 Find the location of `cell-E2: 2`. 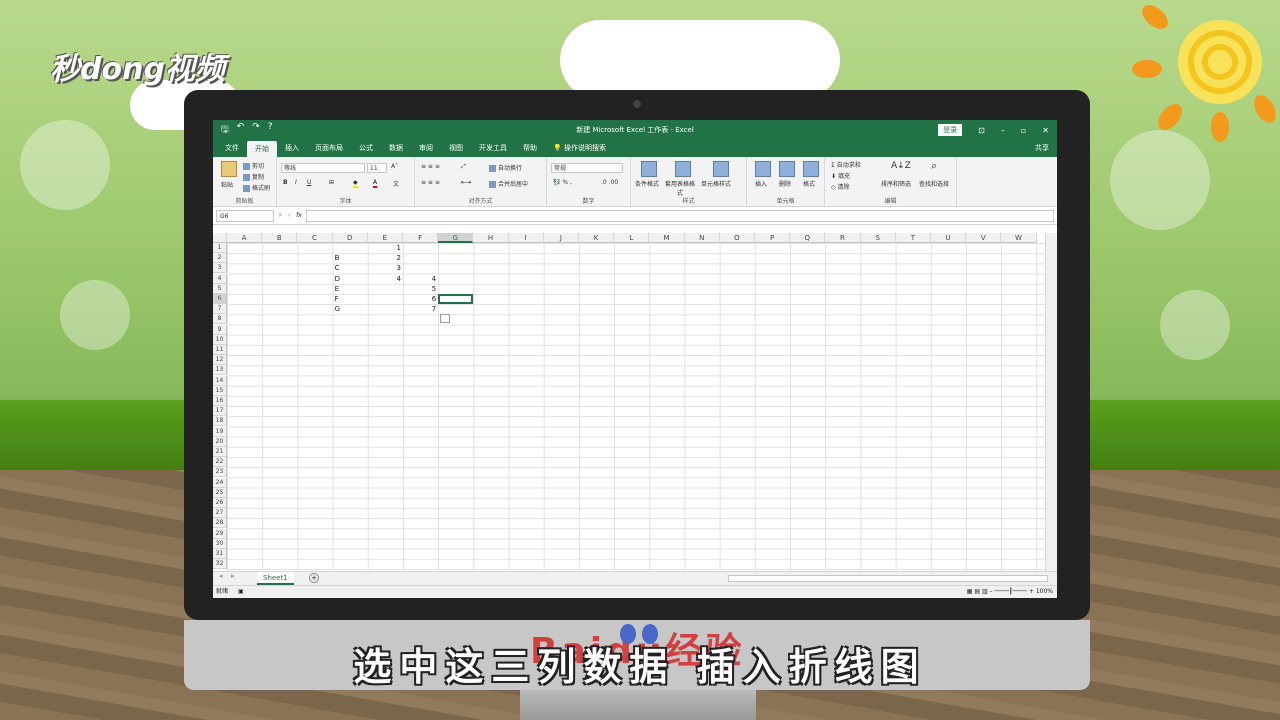

cell-E2: 2 is located at coordinates (385, 258).